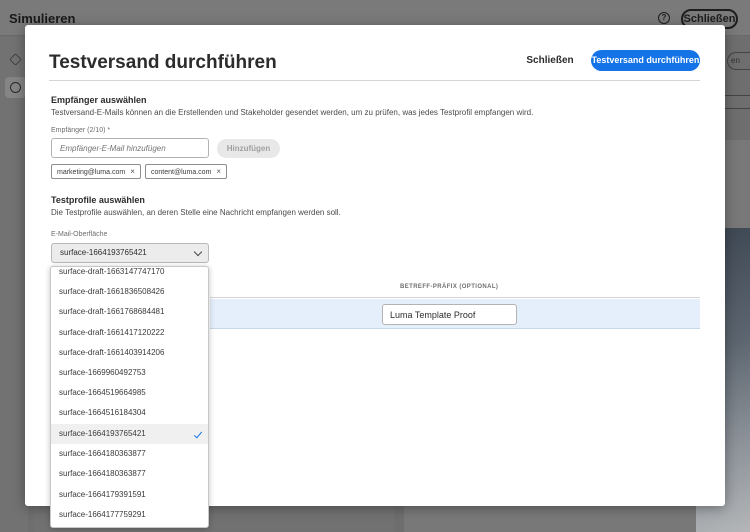 The width and height of the screenshot is (750, 532). I want to click on add-recipient-button: Hinzufügen, so click(248, 148).